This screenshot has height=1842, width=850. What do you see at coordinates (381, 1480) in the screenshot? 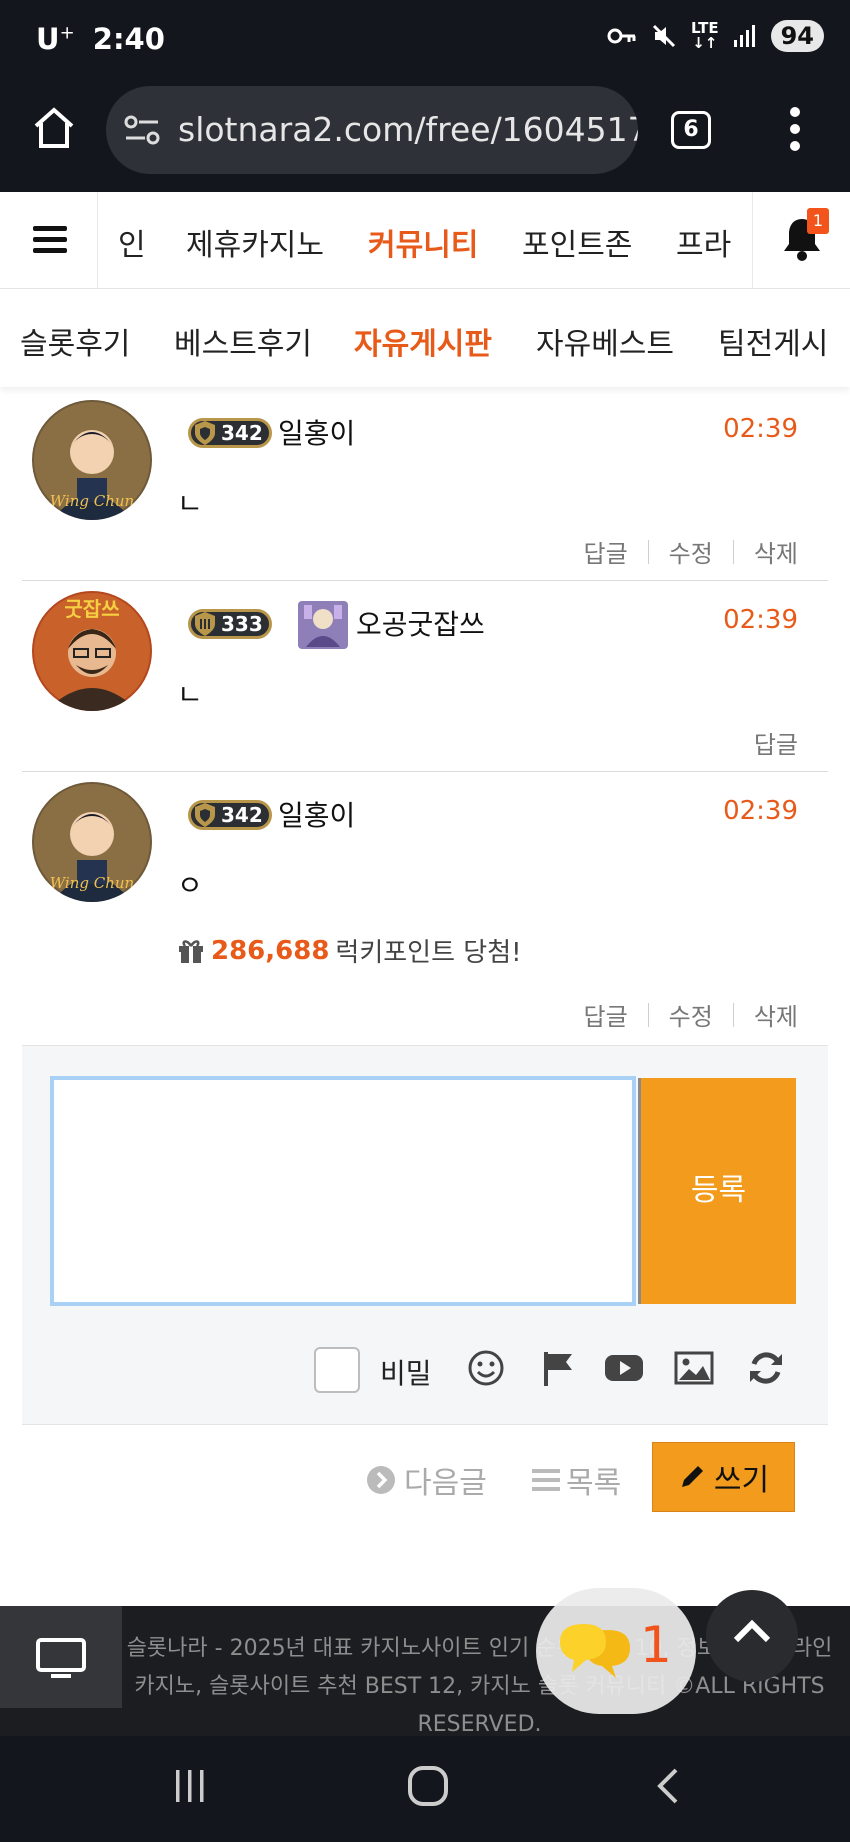
I see `chevron-right-circle-icon` at bounding box center [381, 1480].